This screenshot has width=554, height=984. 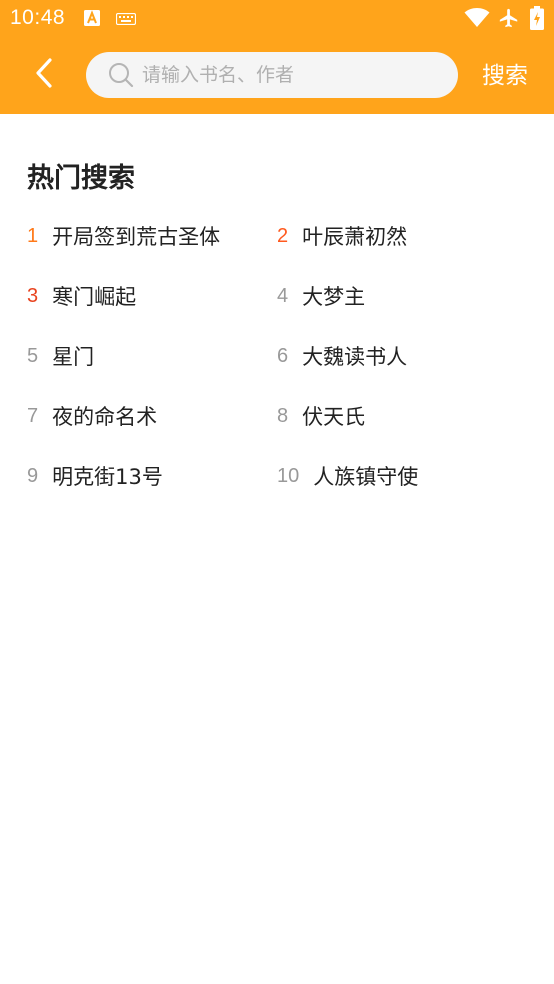 I want to click on rank-number: 9, so click(x=33, y=475).